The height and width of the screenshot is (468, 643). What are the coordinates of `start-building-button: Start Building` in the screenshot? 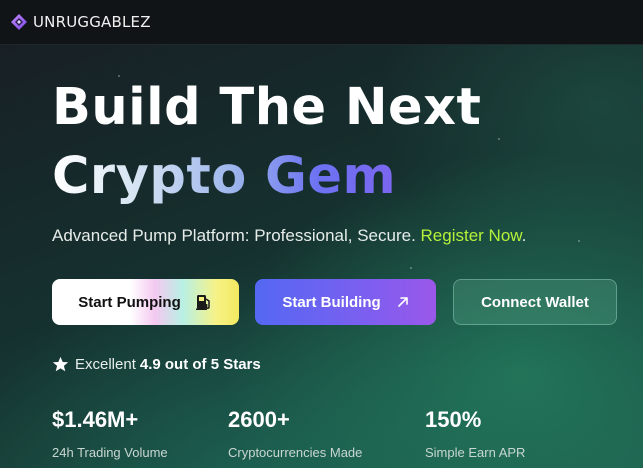 It's located at (345, 302).